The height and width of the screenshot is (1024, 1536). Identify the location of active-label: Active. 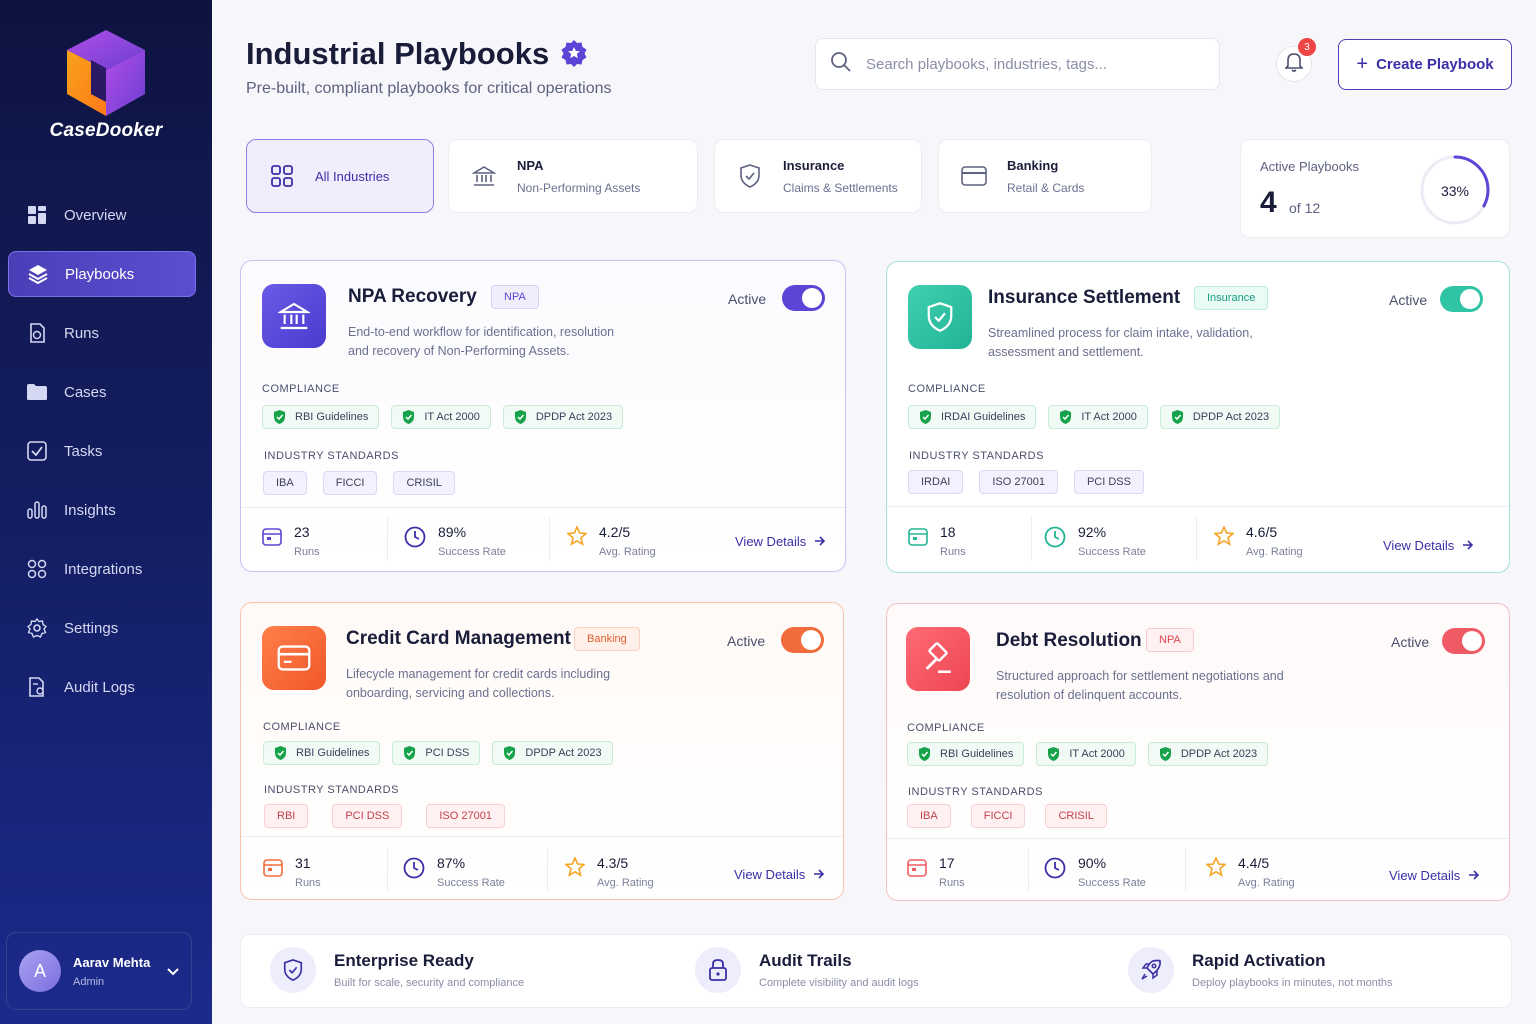
(747, 299).